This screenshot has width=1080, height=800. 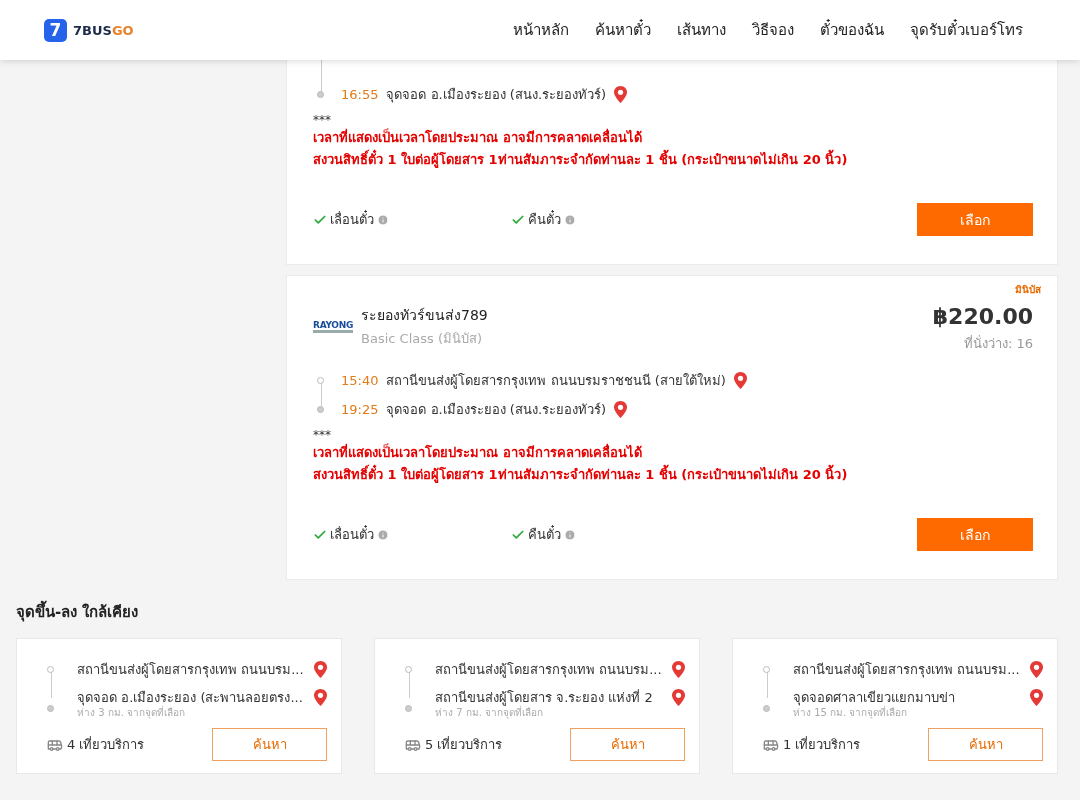 I want to click on price: ฿220.00, so click(x=982, y=316).